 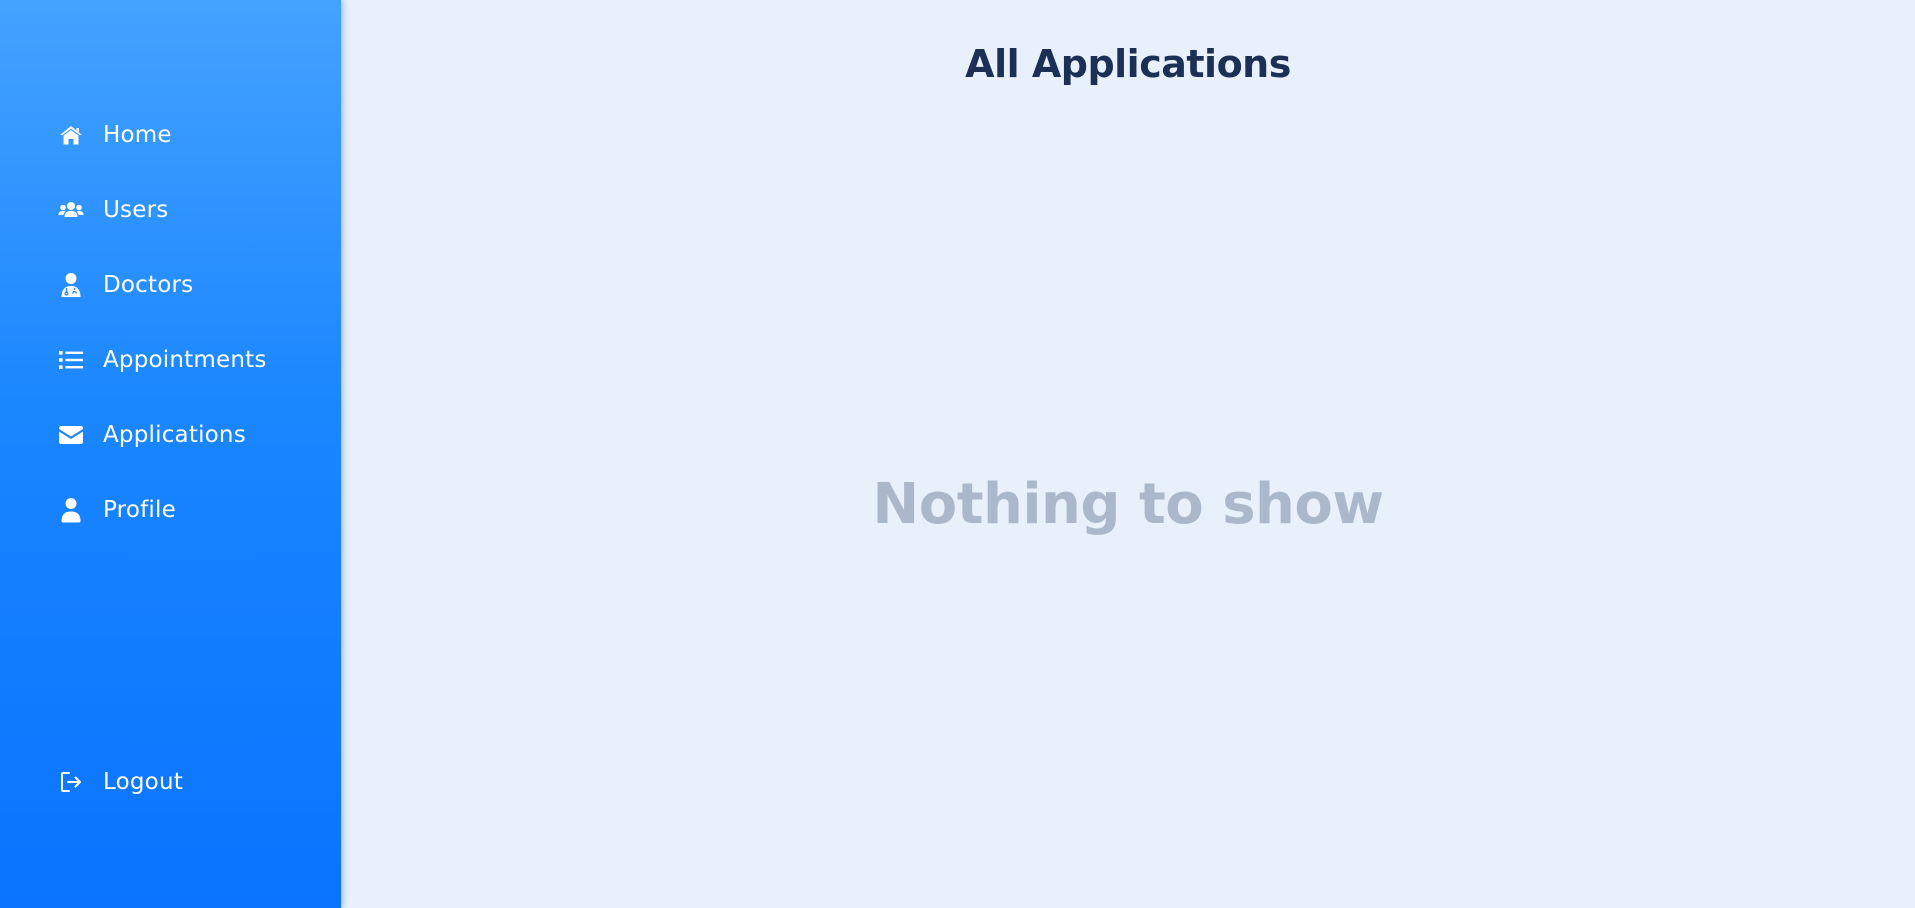 I want to click on sidebar-item-home: Home, so click(x=188, y=135).